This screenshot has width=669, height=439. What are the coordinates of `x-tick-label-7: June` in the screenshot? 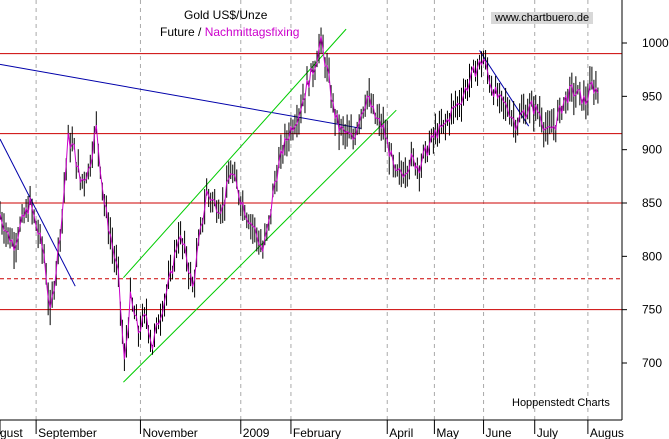 It's located at (499, 432).